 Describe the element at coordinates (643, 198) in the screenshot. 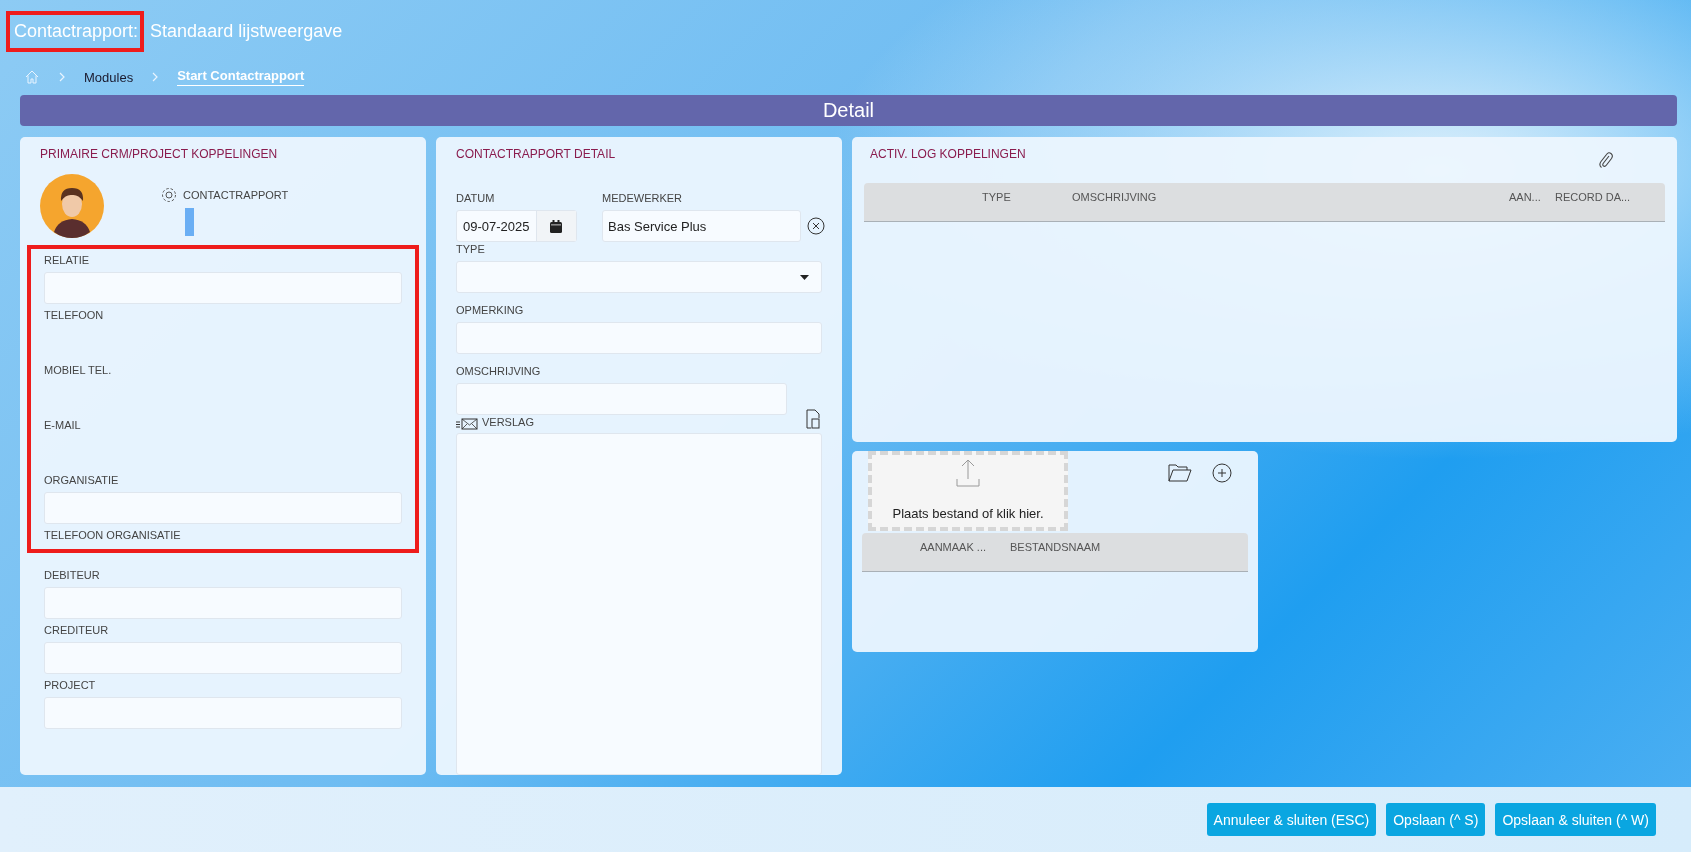

I see `field-label: MEDEWERKER` at that location.